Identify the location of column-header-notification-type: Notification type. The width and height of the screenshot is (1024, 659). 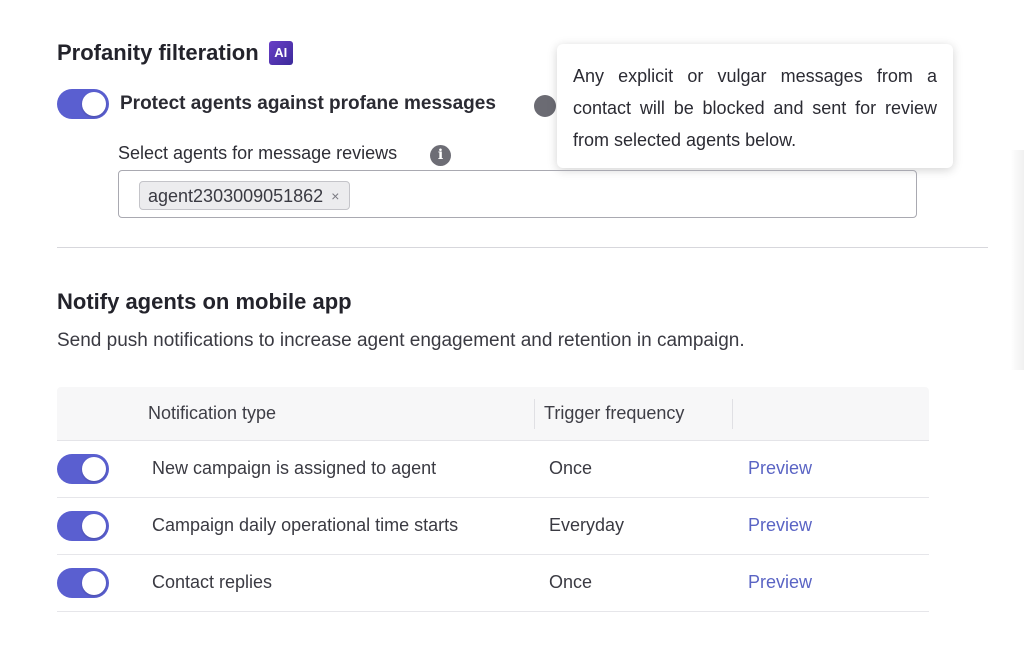
(212, 413).